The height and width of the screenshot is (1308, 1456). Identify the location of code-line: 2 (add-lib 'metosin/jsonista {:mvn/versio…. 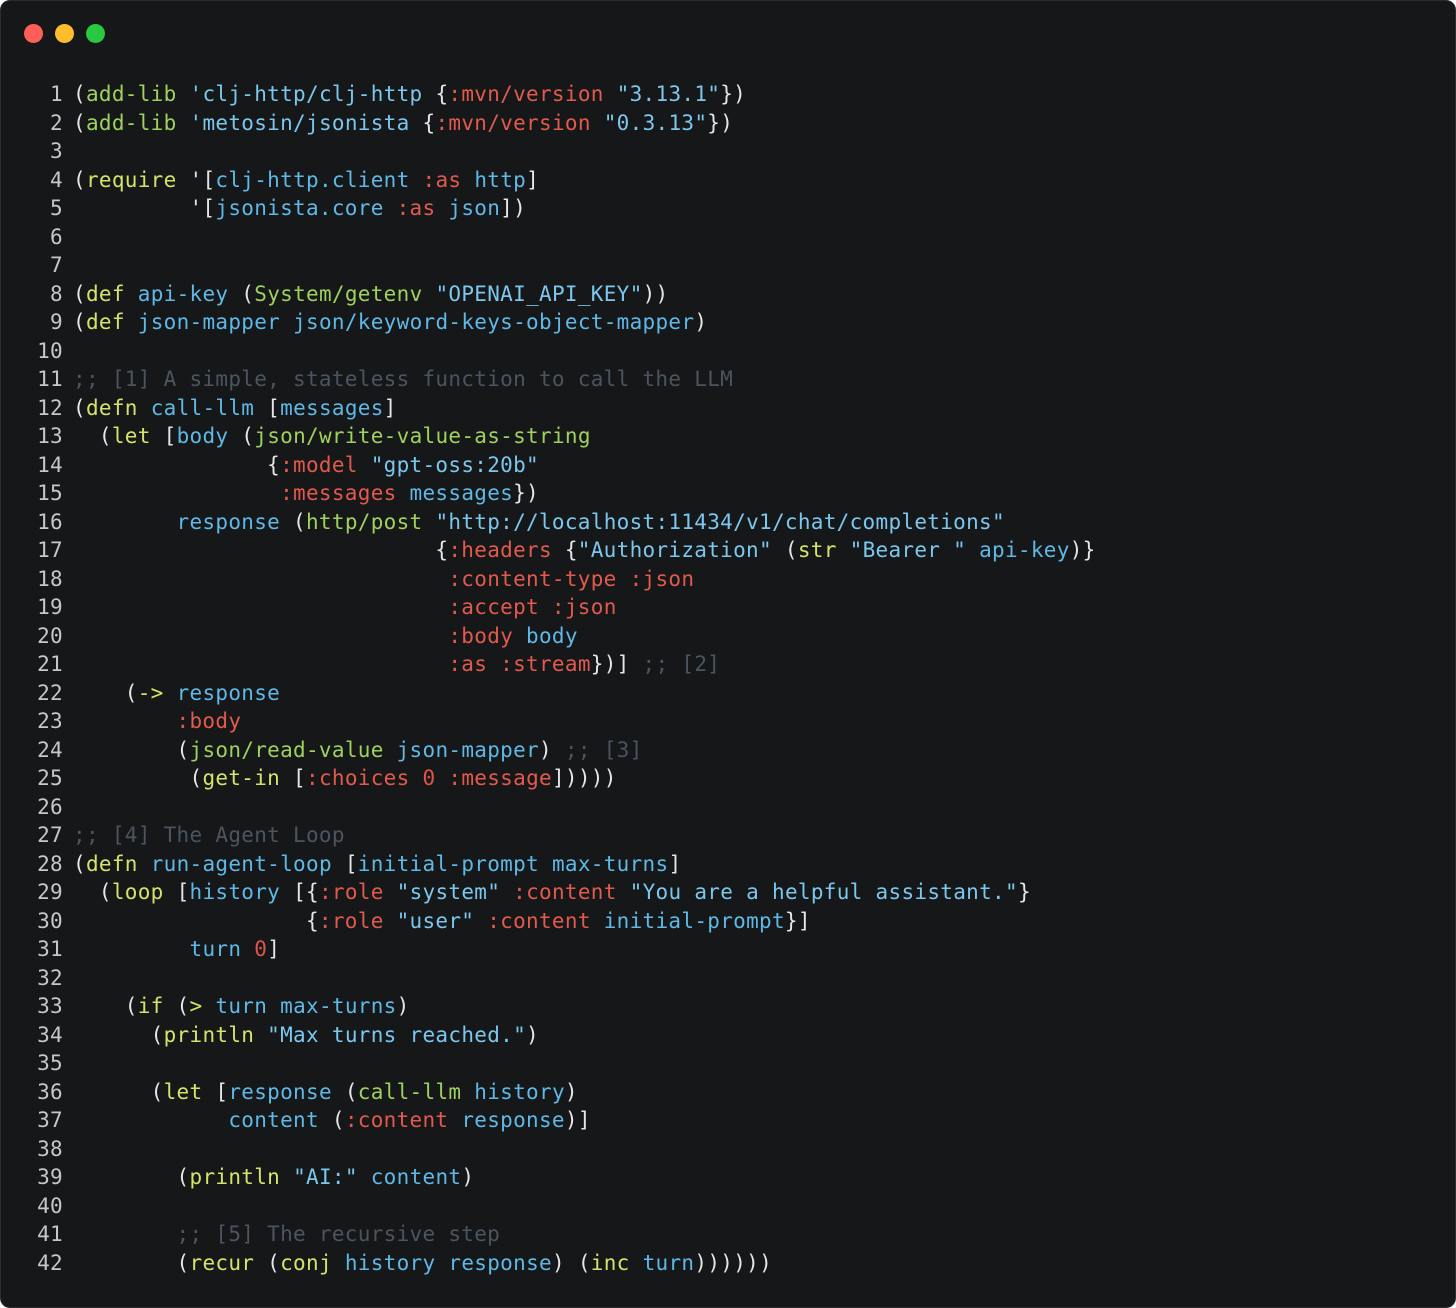
(728, 123).